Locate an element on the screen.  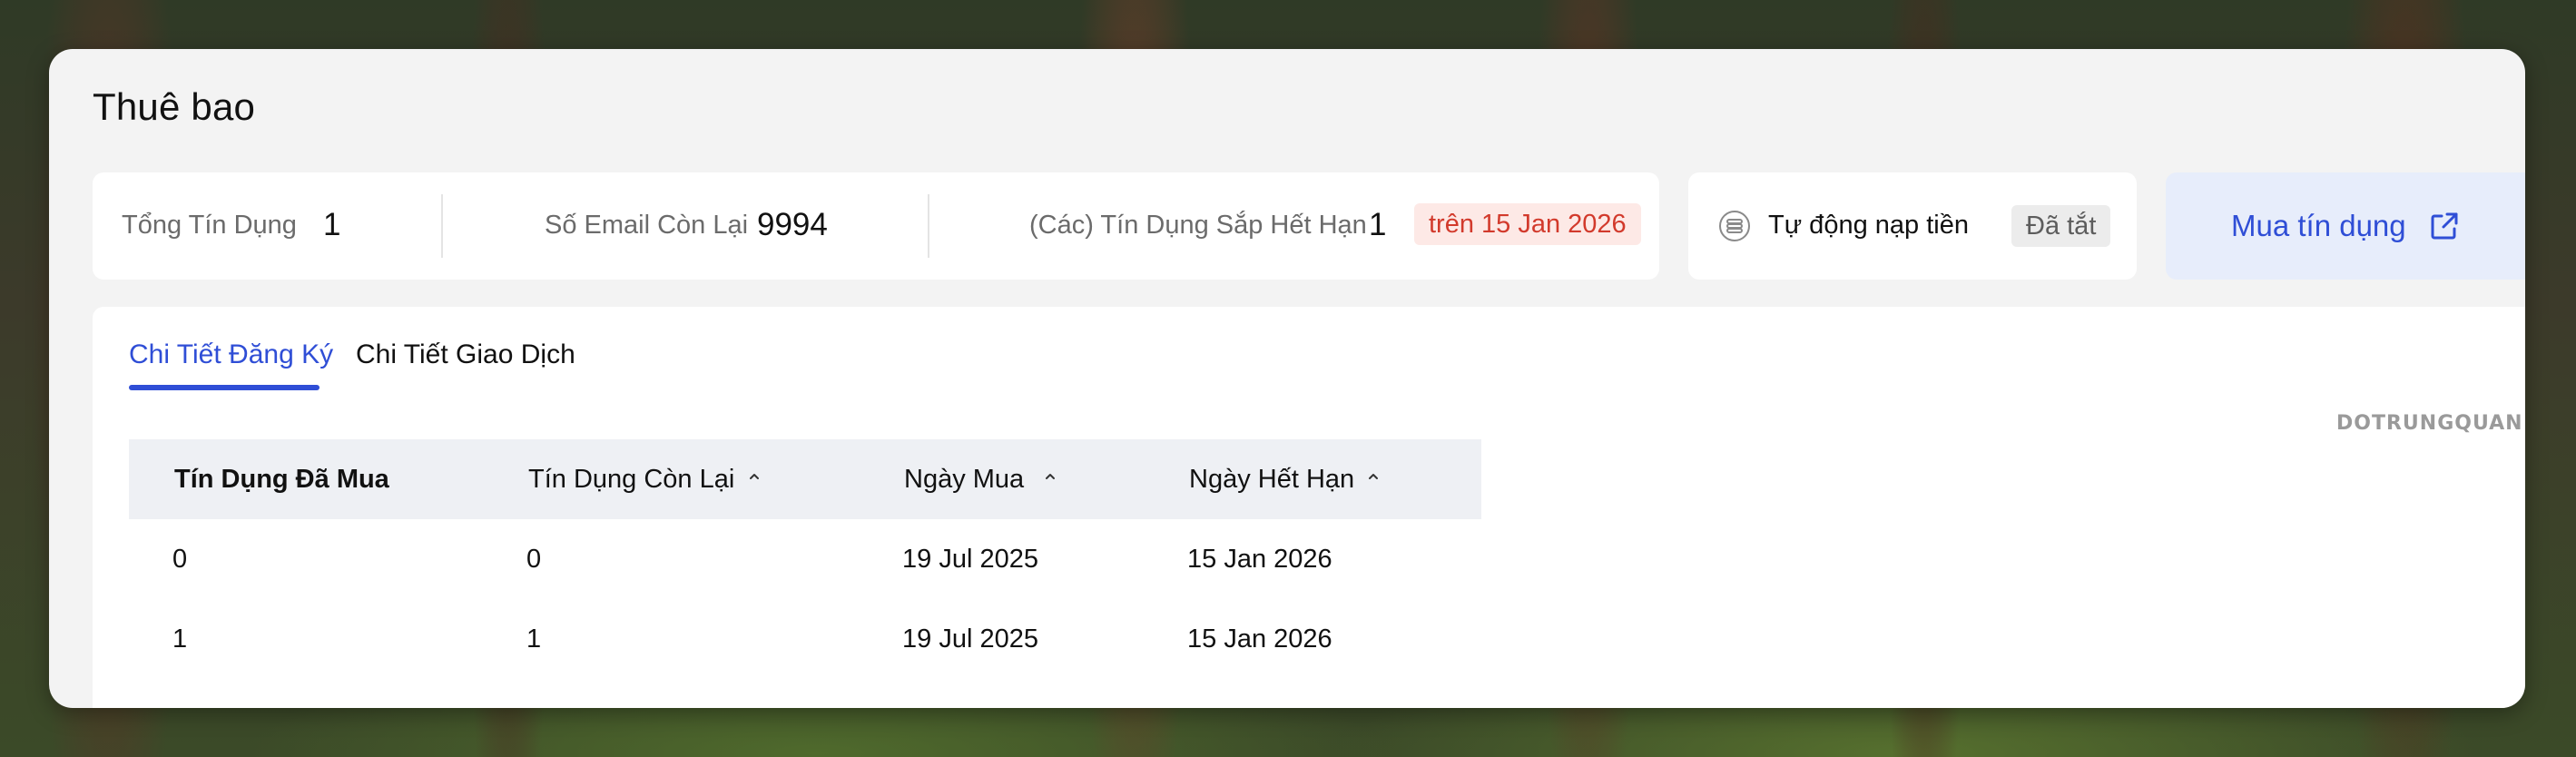
page-title: Thuê bao is located at coordinates (174, 106).